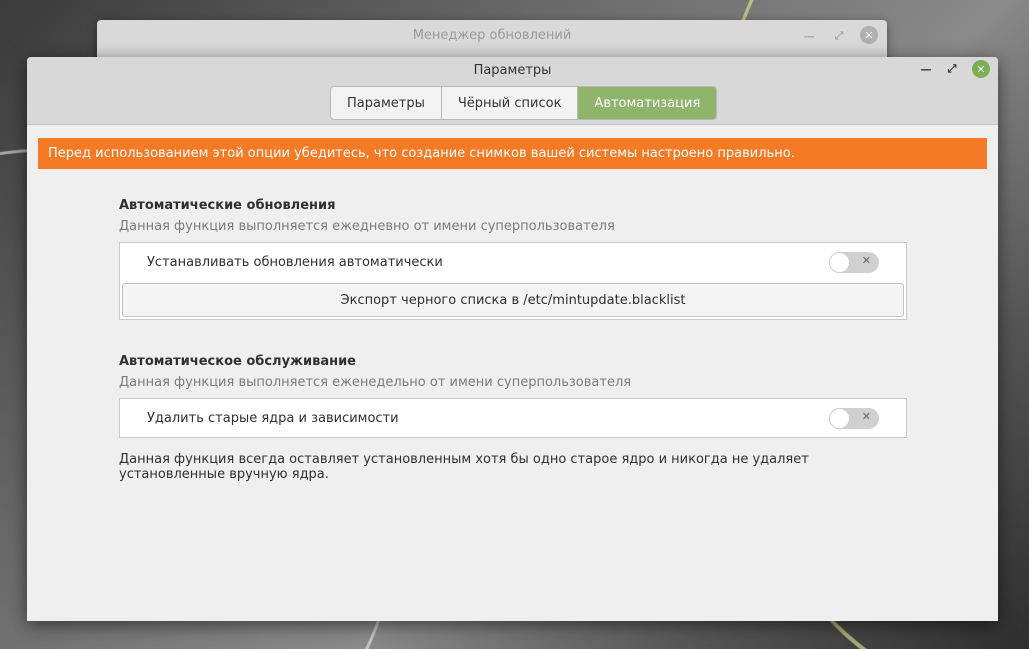 This screenshot has width=1029, height=649. Describe the element at coordinates (647, 103) in the screenshot. I see `tab-automation: Автоматизация` at that location.